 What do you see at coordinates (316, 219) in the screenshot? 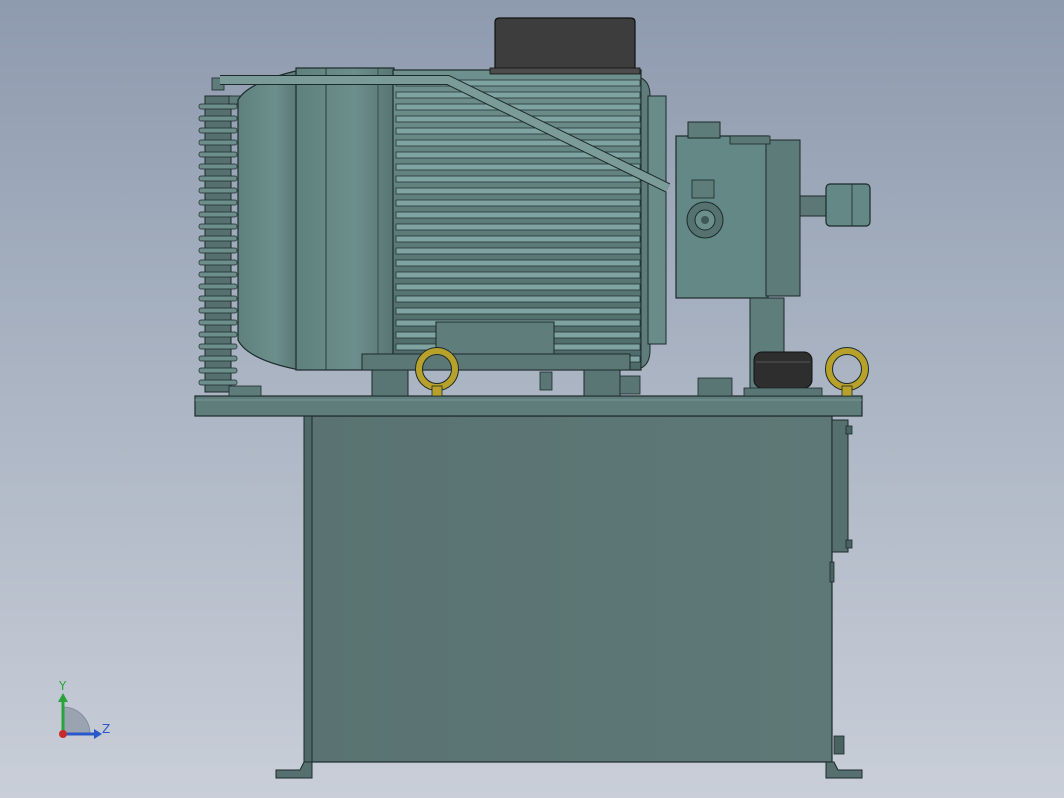
I see `motor-end-cap` at bounding box center [316, 219].